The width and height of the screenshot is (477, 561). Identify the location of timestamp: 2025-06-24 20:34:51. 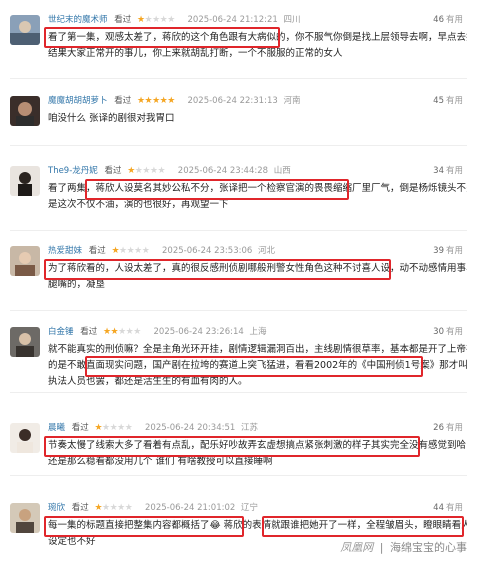
(190, 428).